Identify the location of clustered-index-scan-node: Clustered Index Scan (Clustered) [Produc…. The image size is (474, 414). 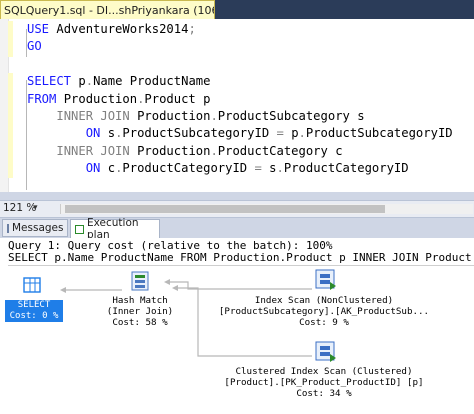
(324, 382).